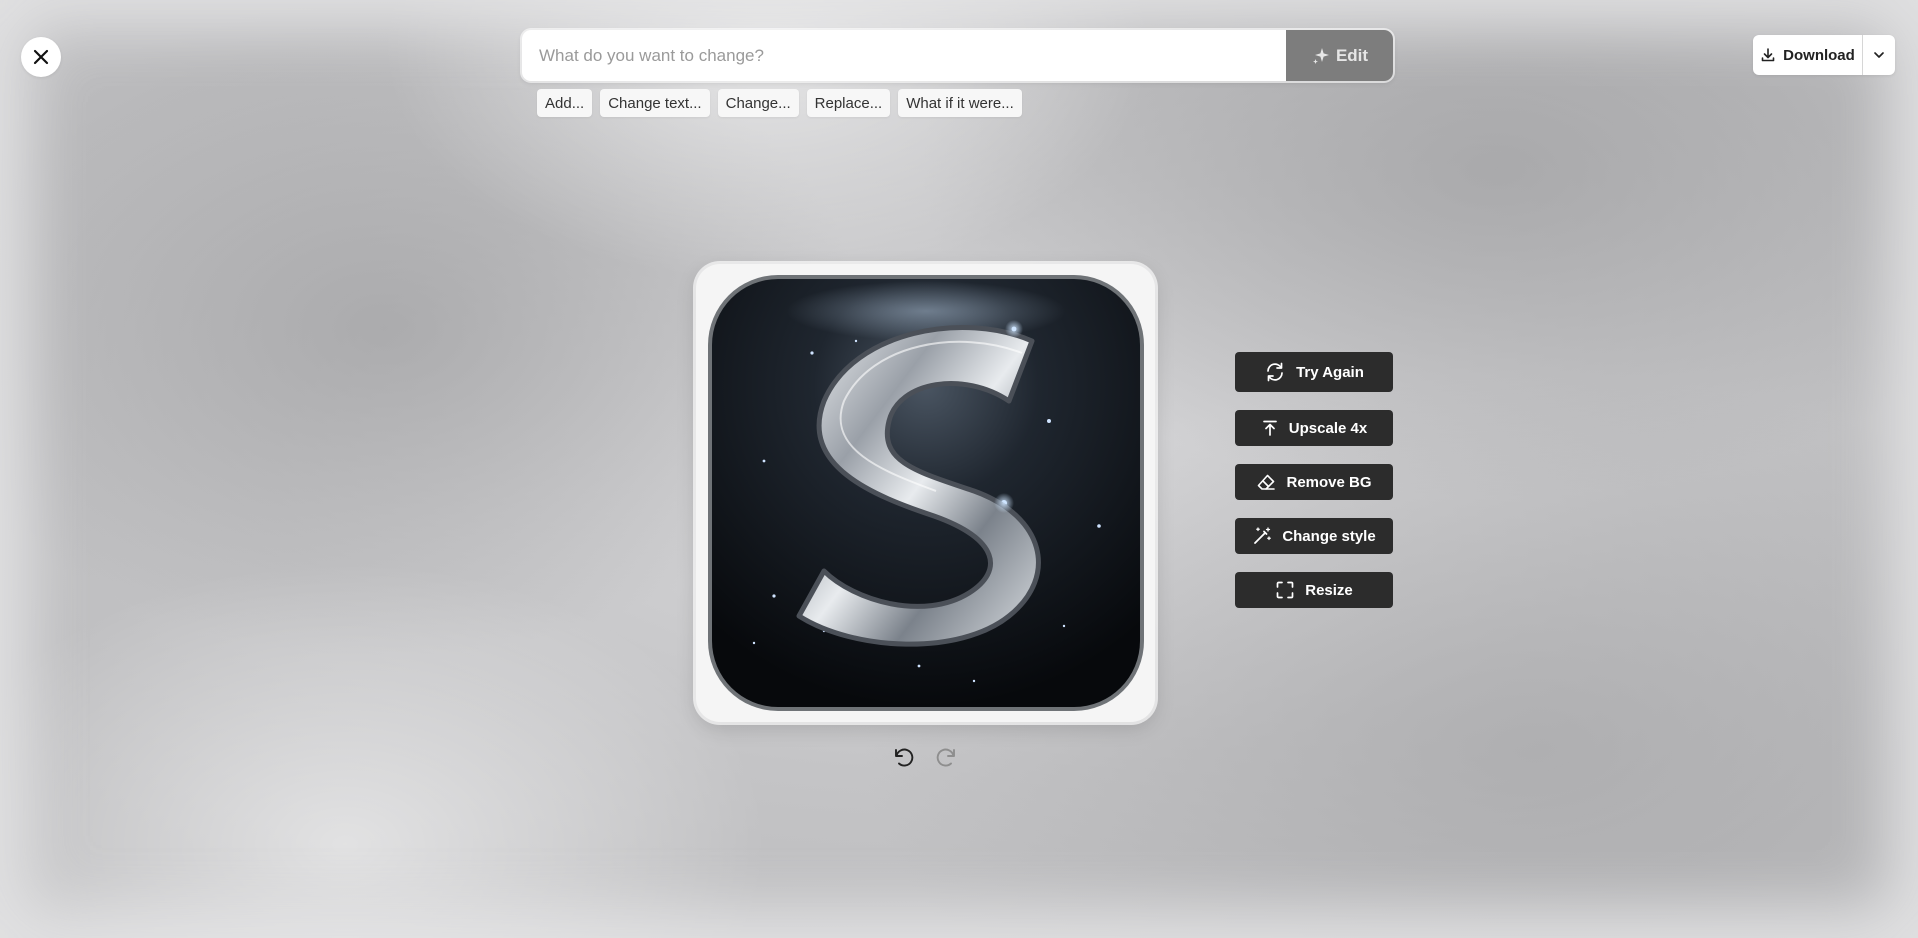 The width and height of the screenshot is (1918, 938). I want to click on download-group: Download, so click(1824, 55).